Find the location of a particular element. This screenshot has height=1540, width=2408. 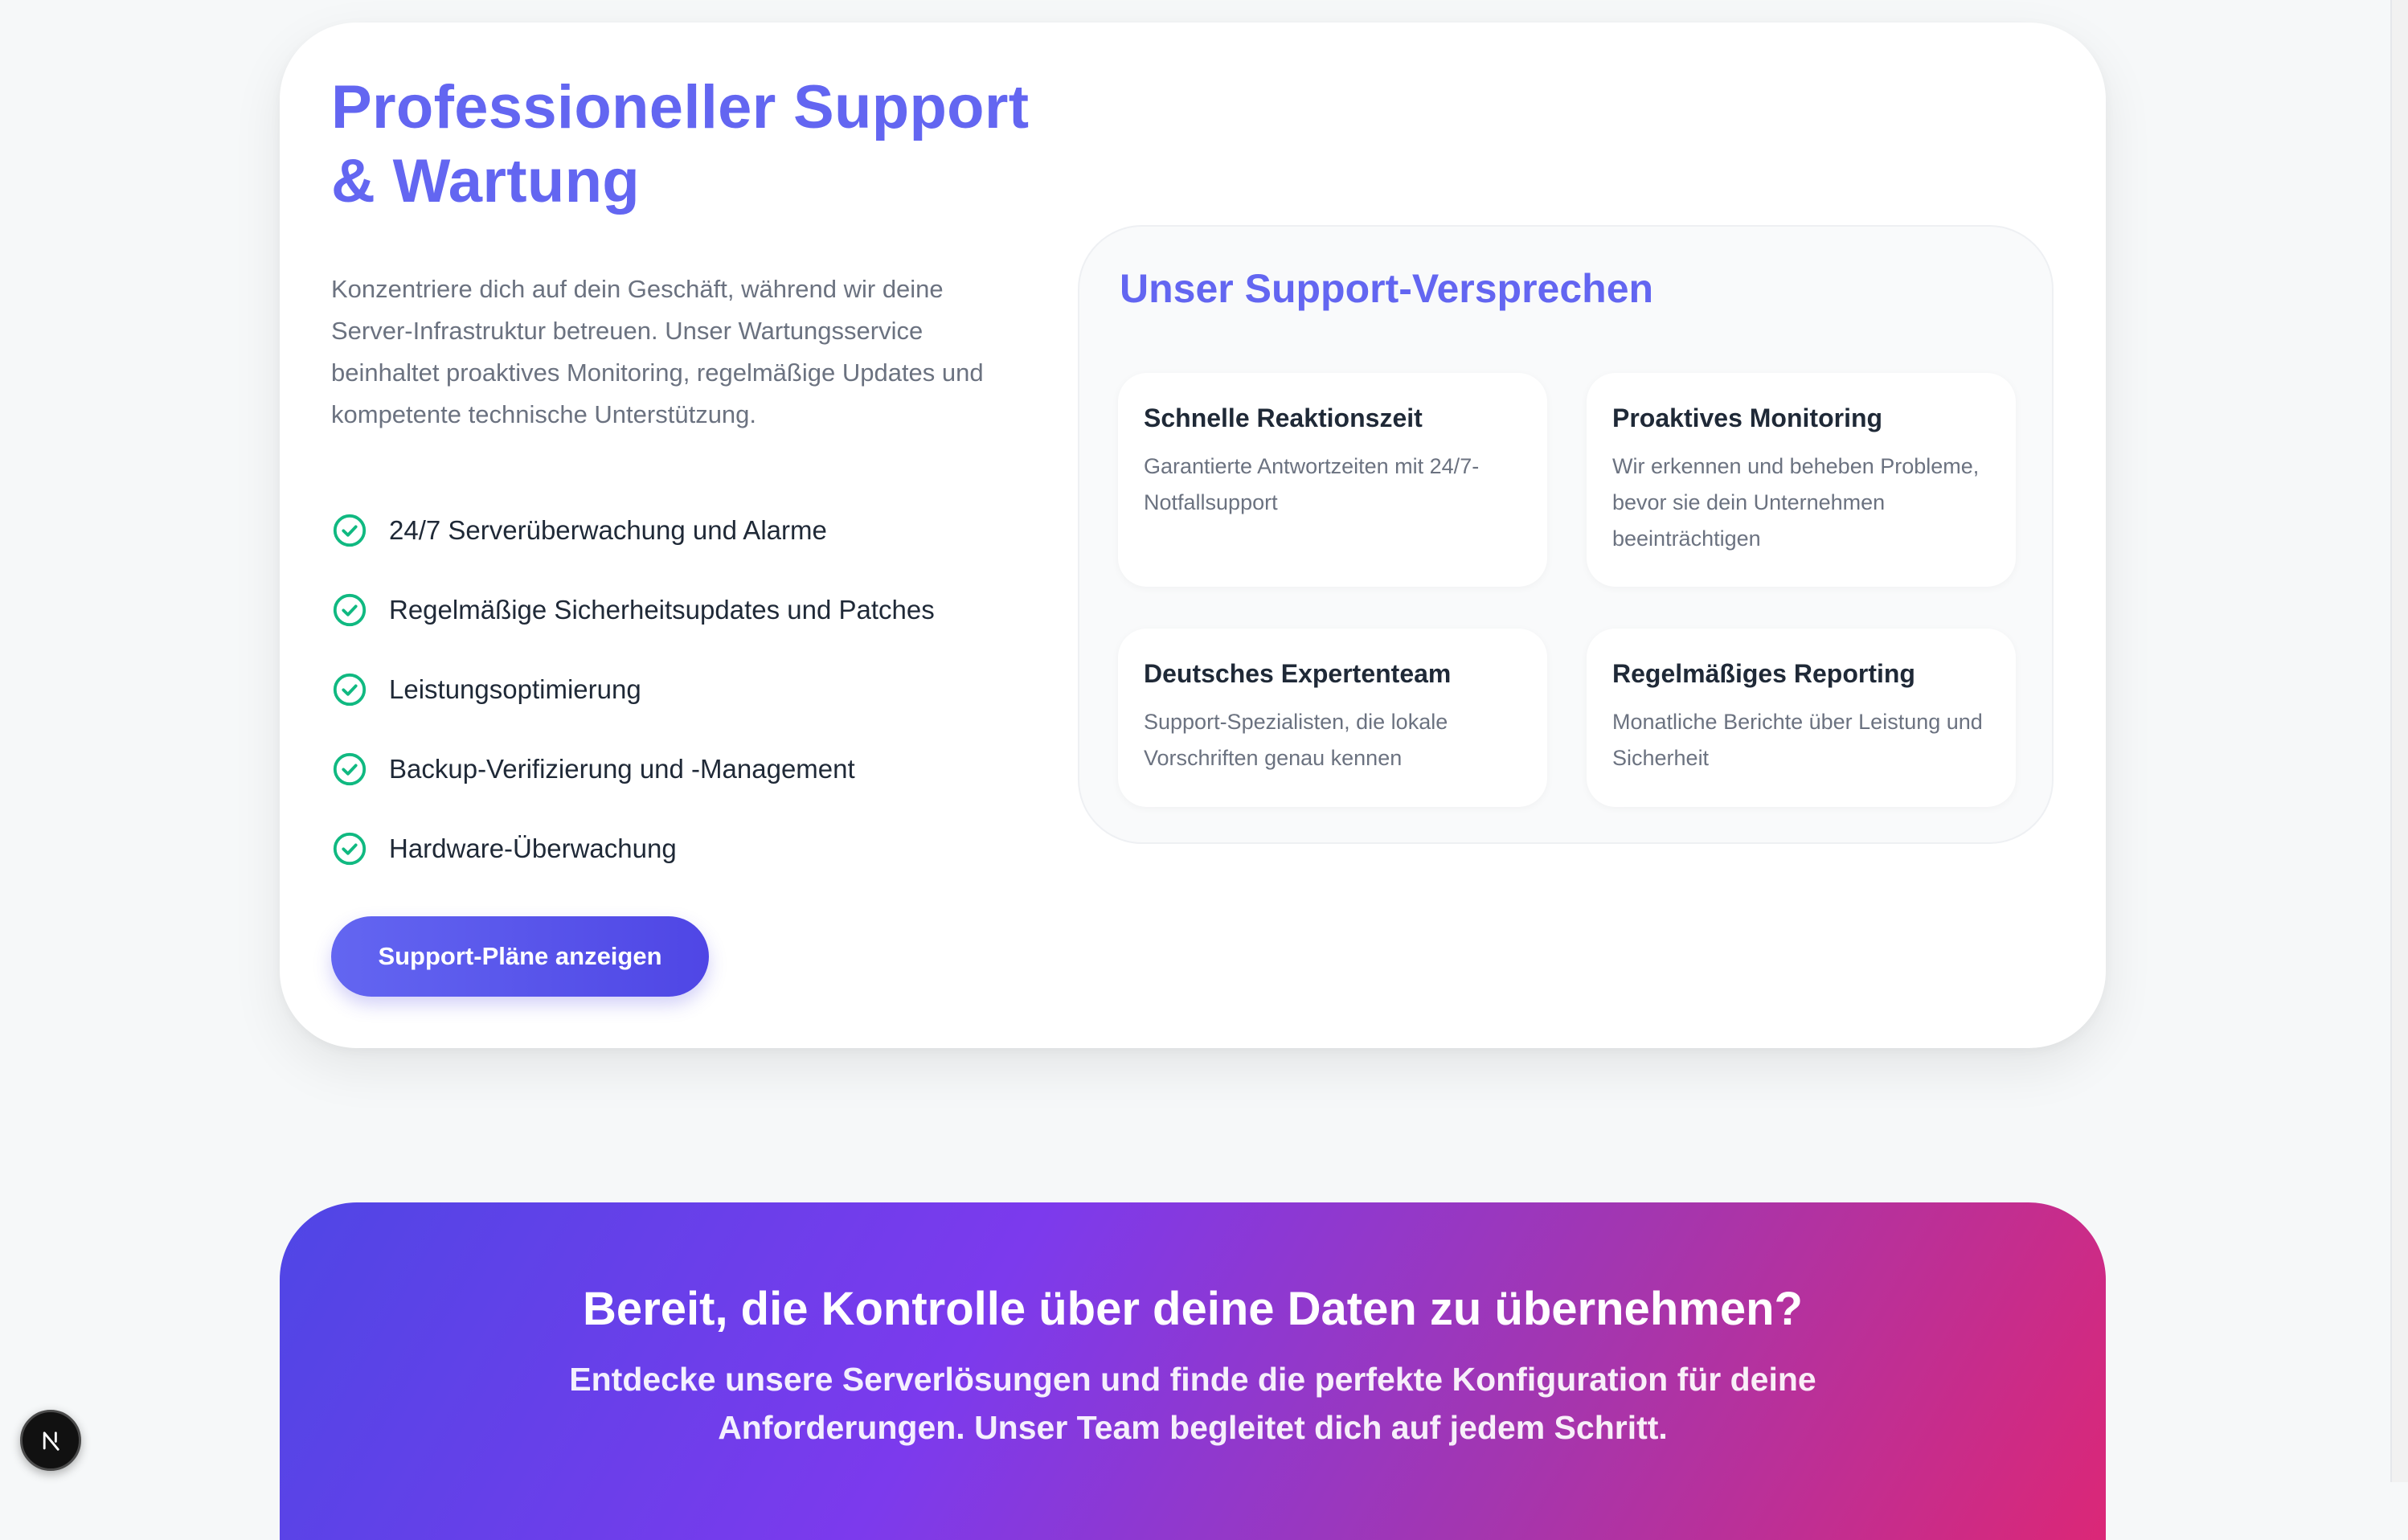

feature-label: 24/7 Serverüberwachung und Alarme is located at coordinates (608, 529).